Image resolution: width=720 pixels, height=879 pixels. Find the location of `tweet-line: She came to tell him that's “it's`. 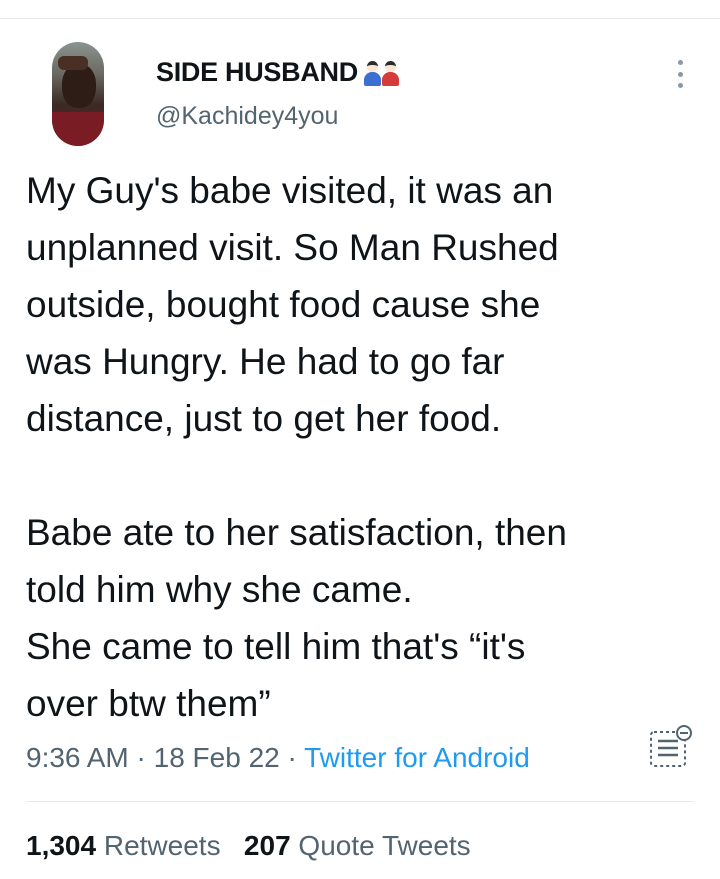

tweet-line: She came to tell him that's “it's is located at coordinates (276, 646).